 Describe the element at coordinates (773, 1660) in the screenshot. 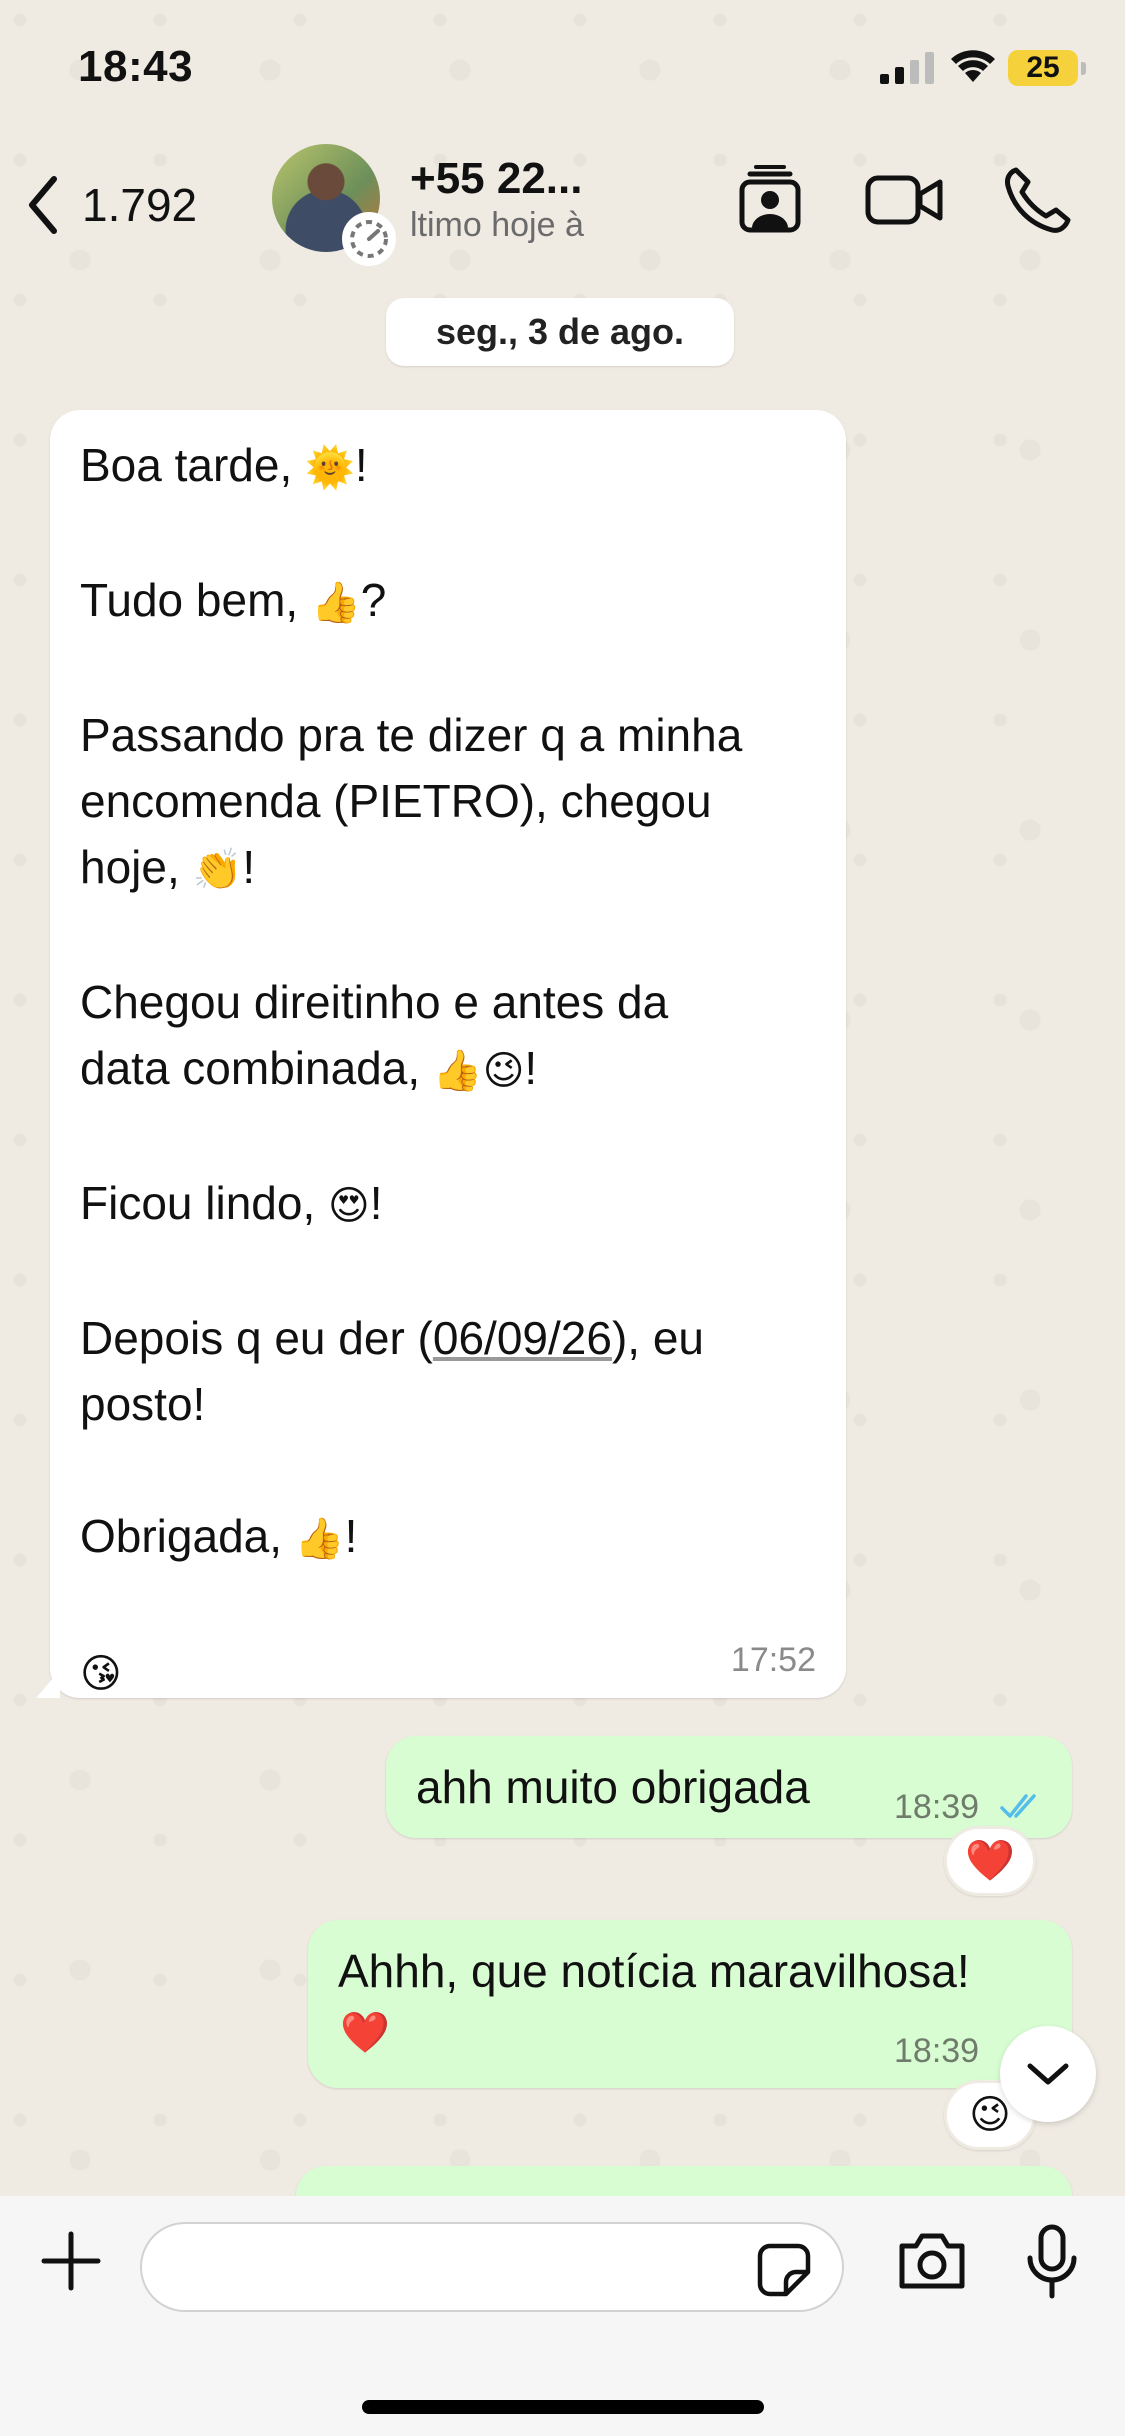

I see `message-time: 17:52` at that location.